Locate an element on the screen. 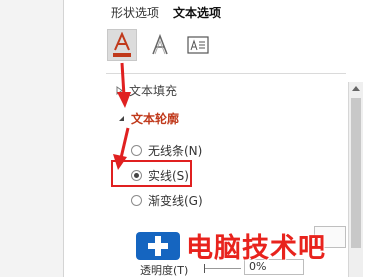 The image size is (379, 278). text-options-icons is located at coordinates (159, 45).